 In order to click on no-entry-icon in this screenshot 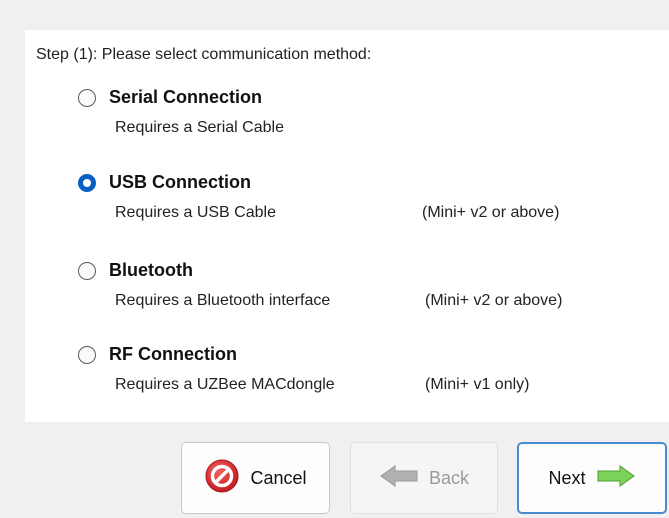, I will do `click(222, 478)`.